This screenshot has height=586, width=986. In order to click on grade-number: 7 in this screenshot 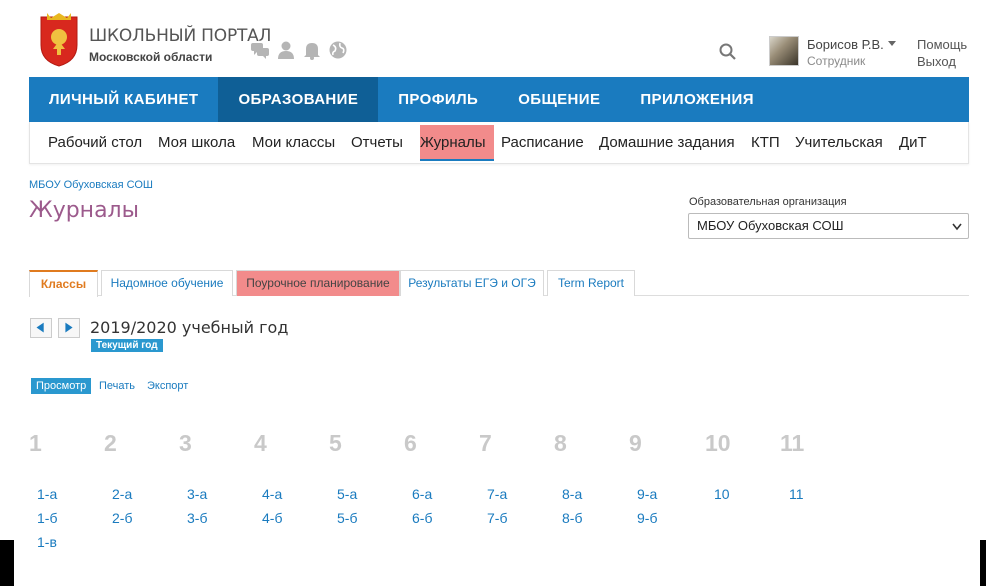, I will do `click(485, 443)`.